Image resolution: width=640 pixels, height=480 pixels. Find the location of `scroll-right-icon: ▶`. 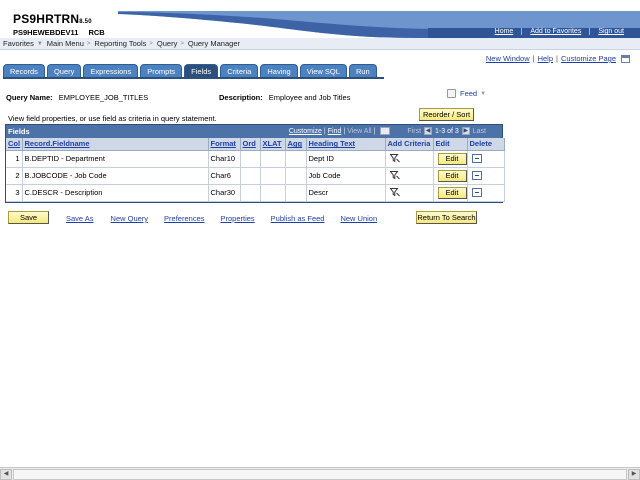

scroll-right-icon: ▶ is located at coordinates (634, 474).